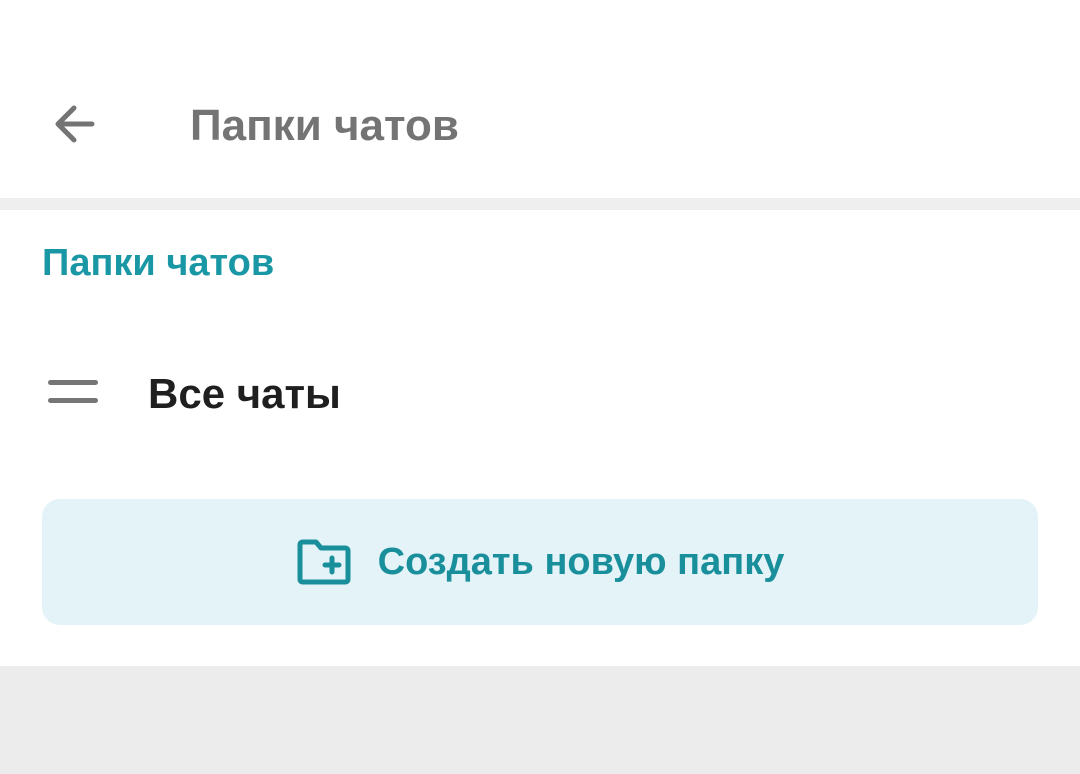  What do you see at coordinates (73, 392) in the screenshot?
I see `drag-handle-icon` at bounding box center [73, 392].